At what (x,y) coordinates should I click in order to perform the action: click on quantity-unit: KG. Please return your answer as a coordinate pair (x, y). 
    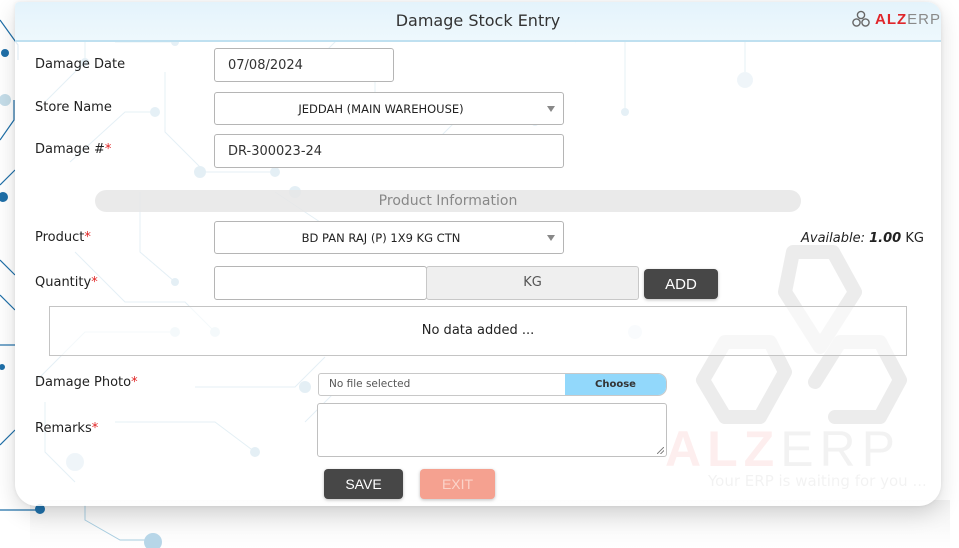
    Looking at the image, I should click on (532, 283).